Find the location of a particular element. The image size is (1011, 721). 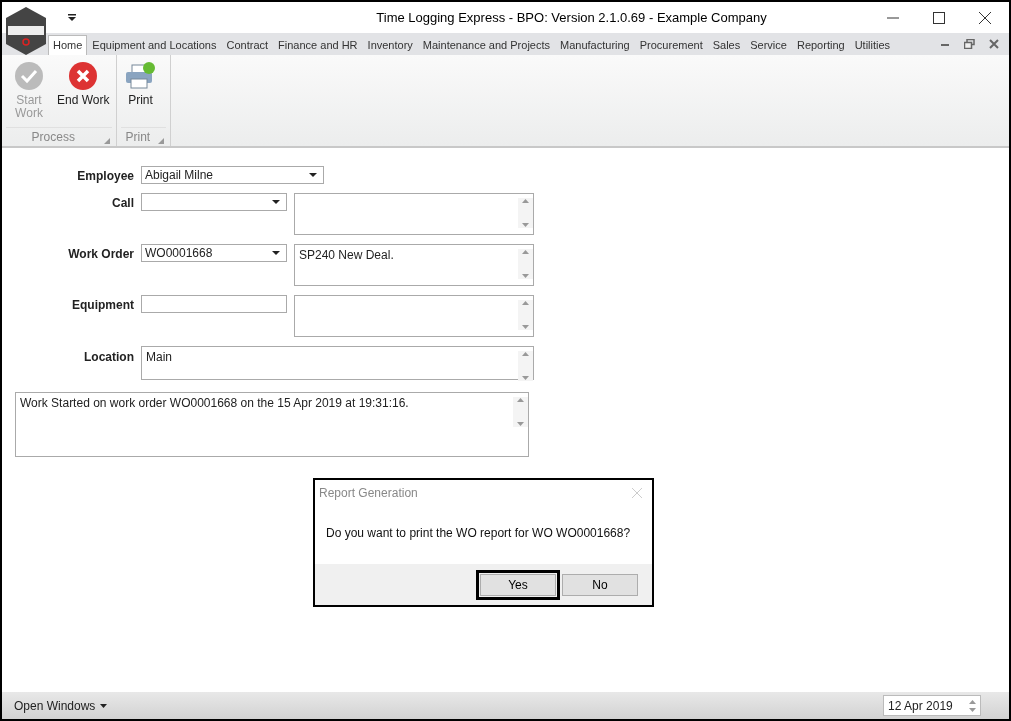

ribbon-tab: Contract is located at coordinates (247, 45).